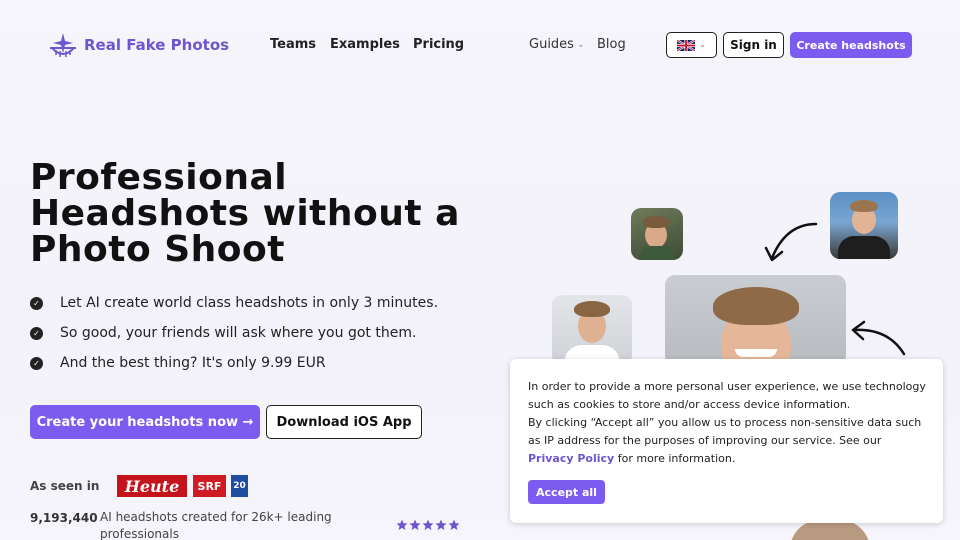  What do you see at coordinates (657, 234) in the screenshot?
I see `headshot-photo-small` at bounding box center [657, 234].